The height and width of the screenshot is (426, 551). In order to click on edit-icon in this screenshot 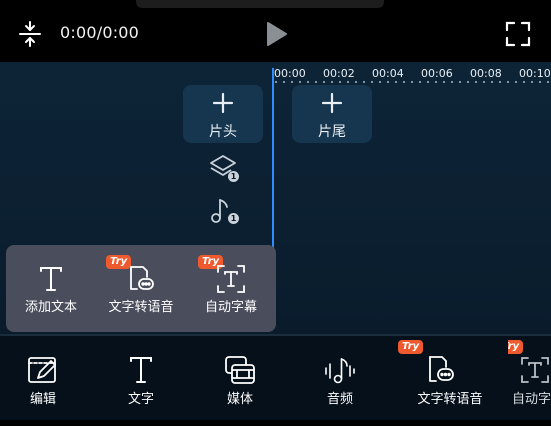, I will do `click(42, 370)`.